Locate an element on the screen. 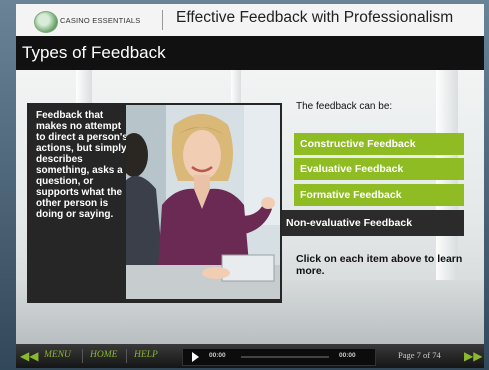 The width and height of the screenshot is (489, 370). page-title-bar: Types of Feedback is located at coordinates (250, 53).